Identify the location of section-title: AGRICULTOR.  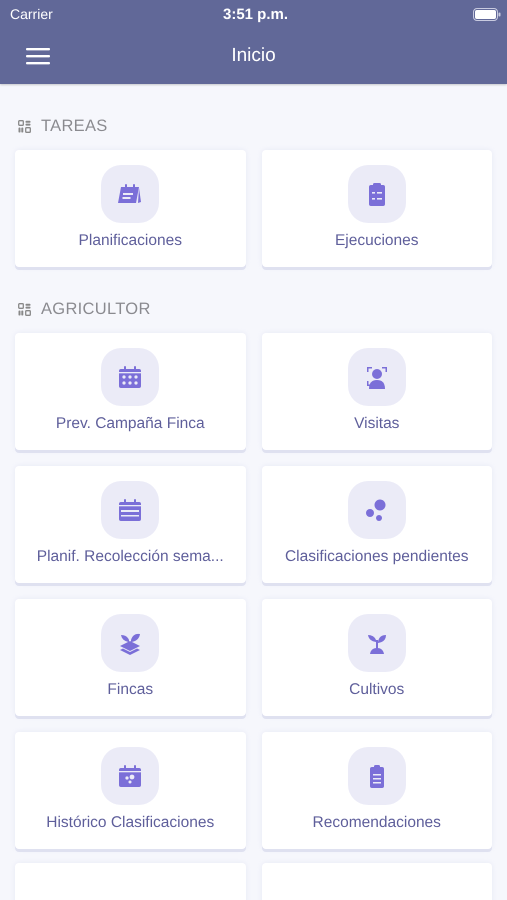
(96, 309).